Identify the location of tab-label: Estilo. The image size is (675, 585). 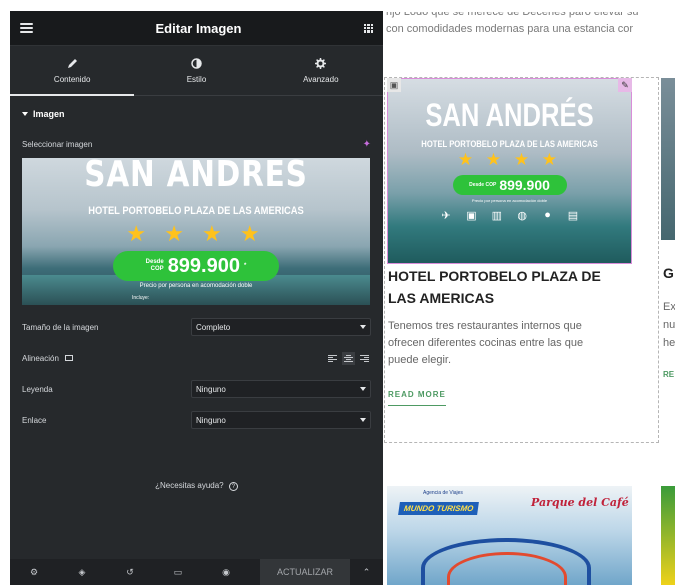
(196, 79).